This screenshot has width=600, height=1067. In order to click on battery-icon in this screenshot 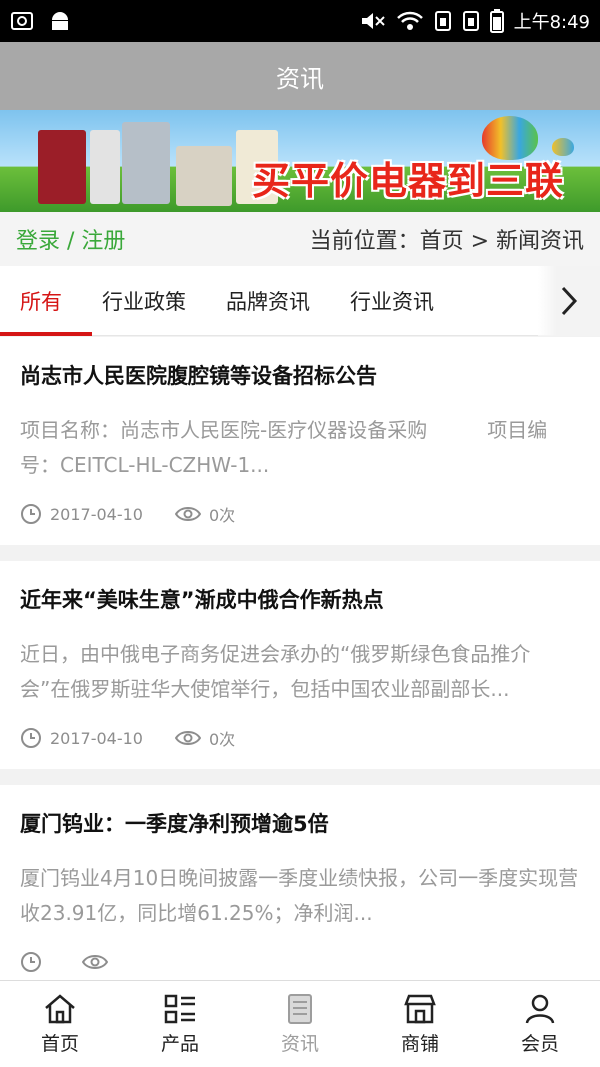, I will do `click(496, 21)`.